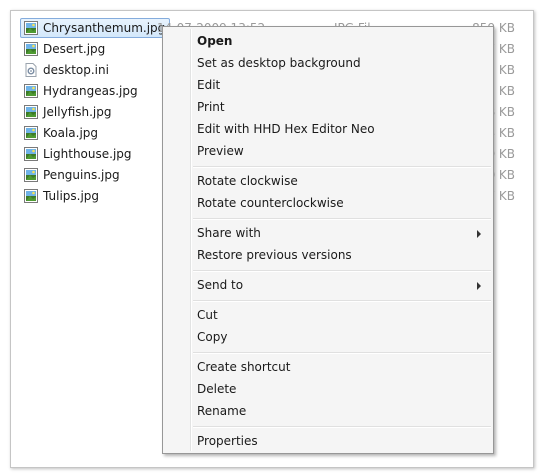  Describe the element at coordinates (211, 107) in the screenshot. I see `menu-item-label: Print` at that location.